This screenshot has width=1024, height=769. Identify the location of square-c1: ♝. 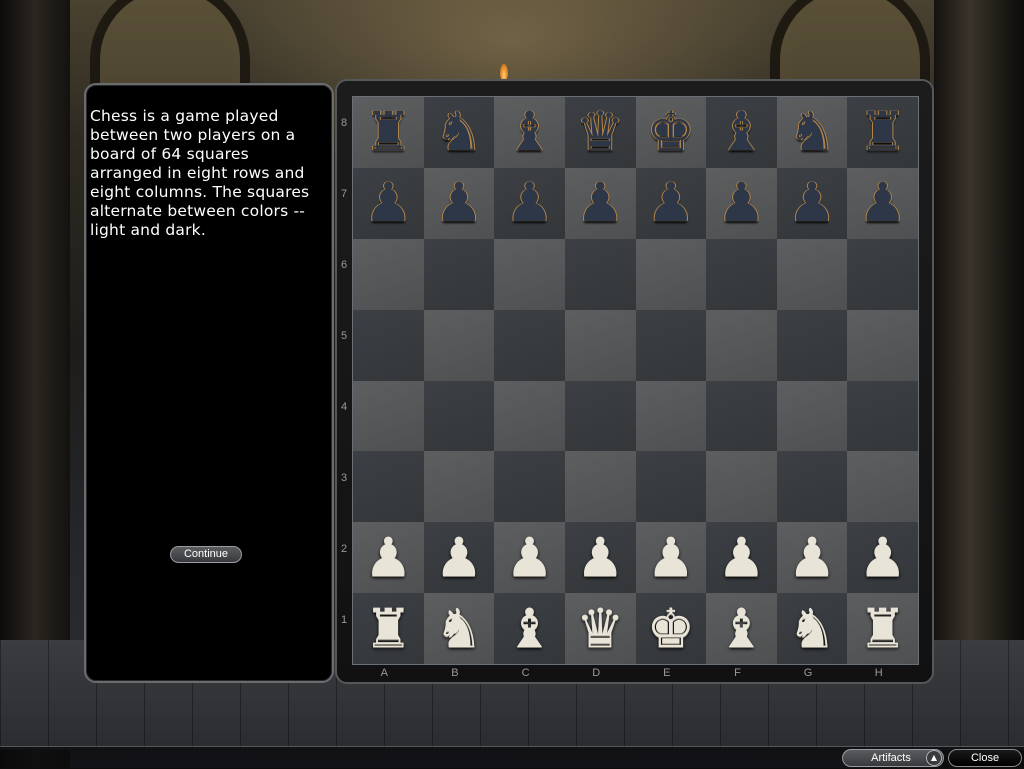
(529, 628).